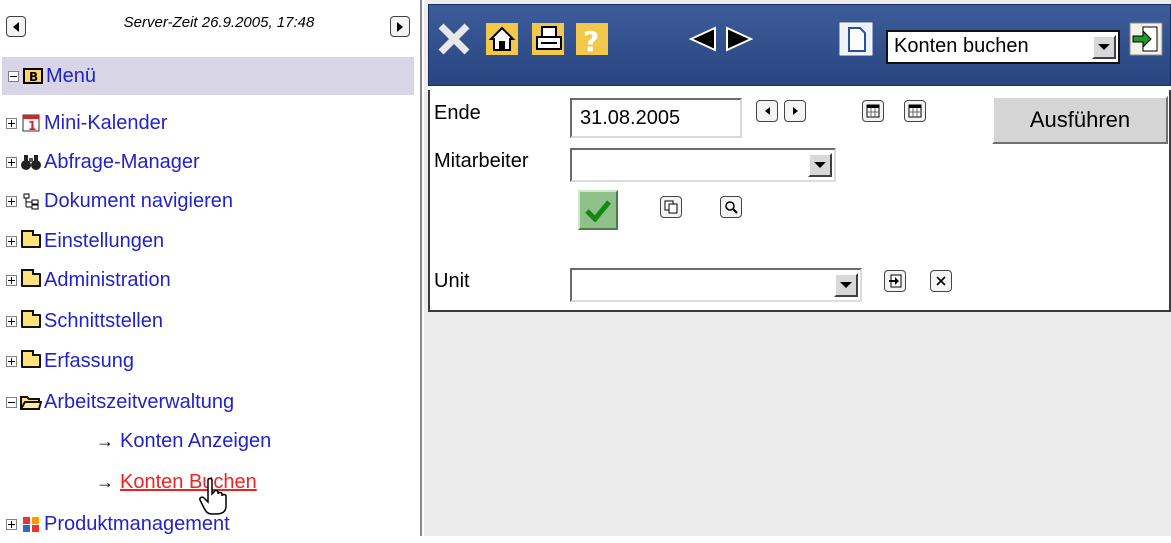 The width and height of the screenshot is (1171, 543). What do you see at coordinates (214, 499) in the screenshot?
I see `hand-cursor-icon` at bounding box center [214, 499].